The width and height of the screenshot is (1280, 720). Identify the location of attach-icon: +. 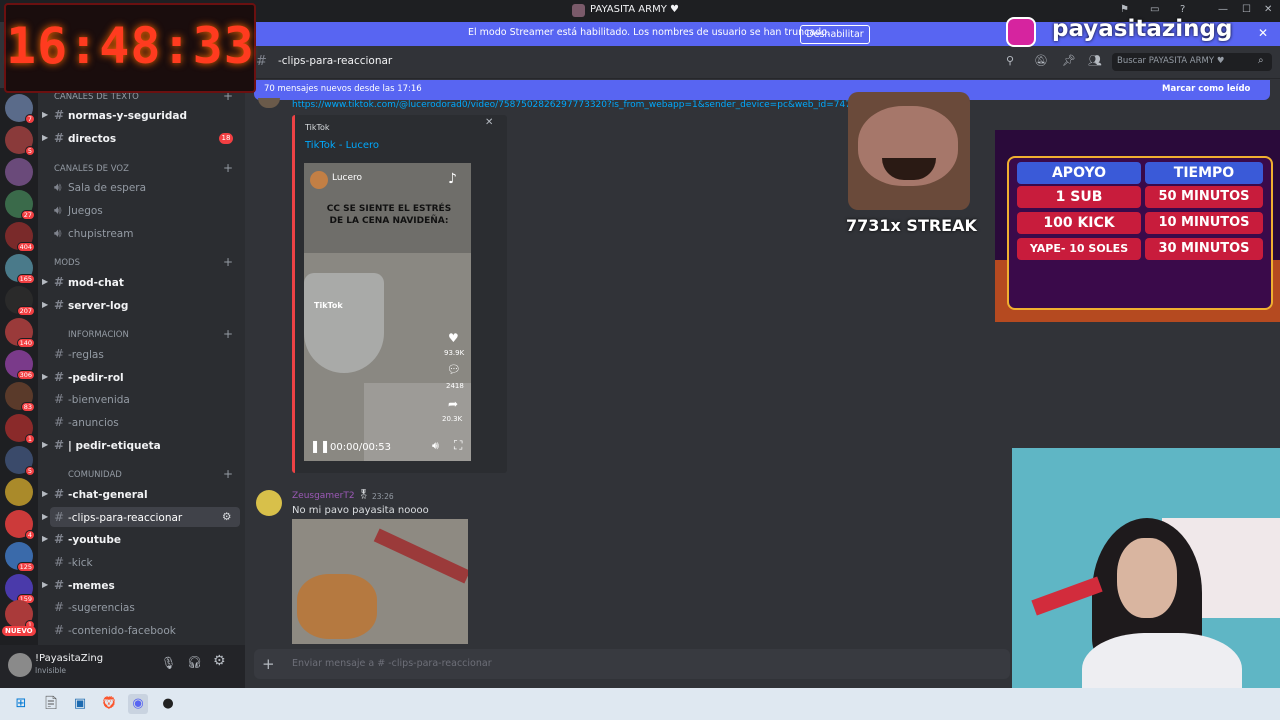
(268, 664).